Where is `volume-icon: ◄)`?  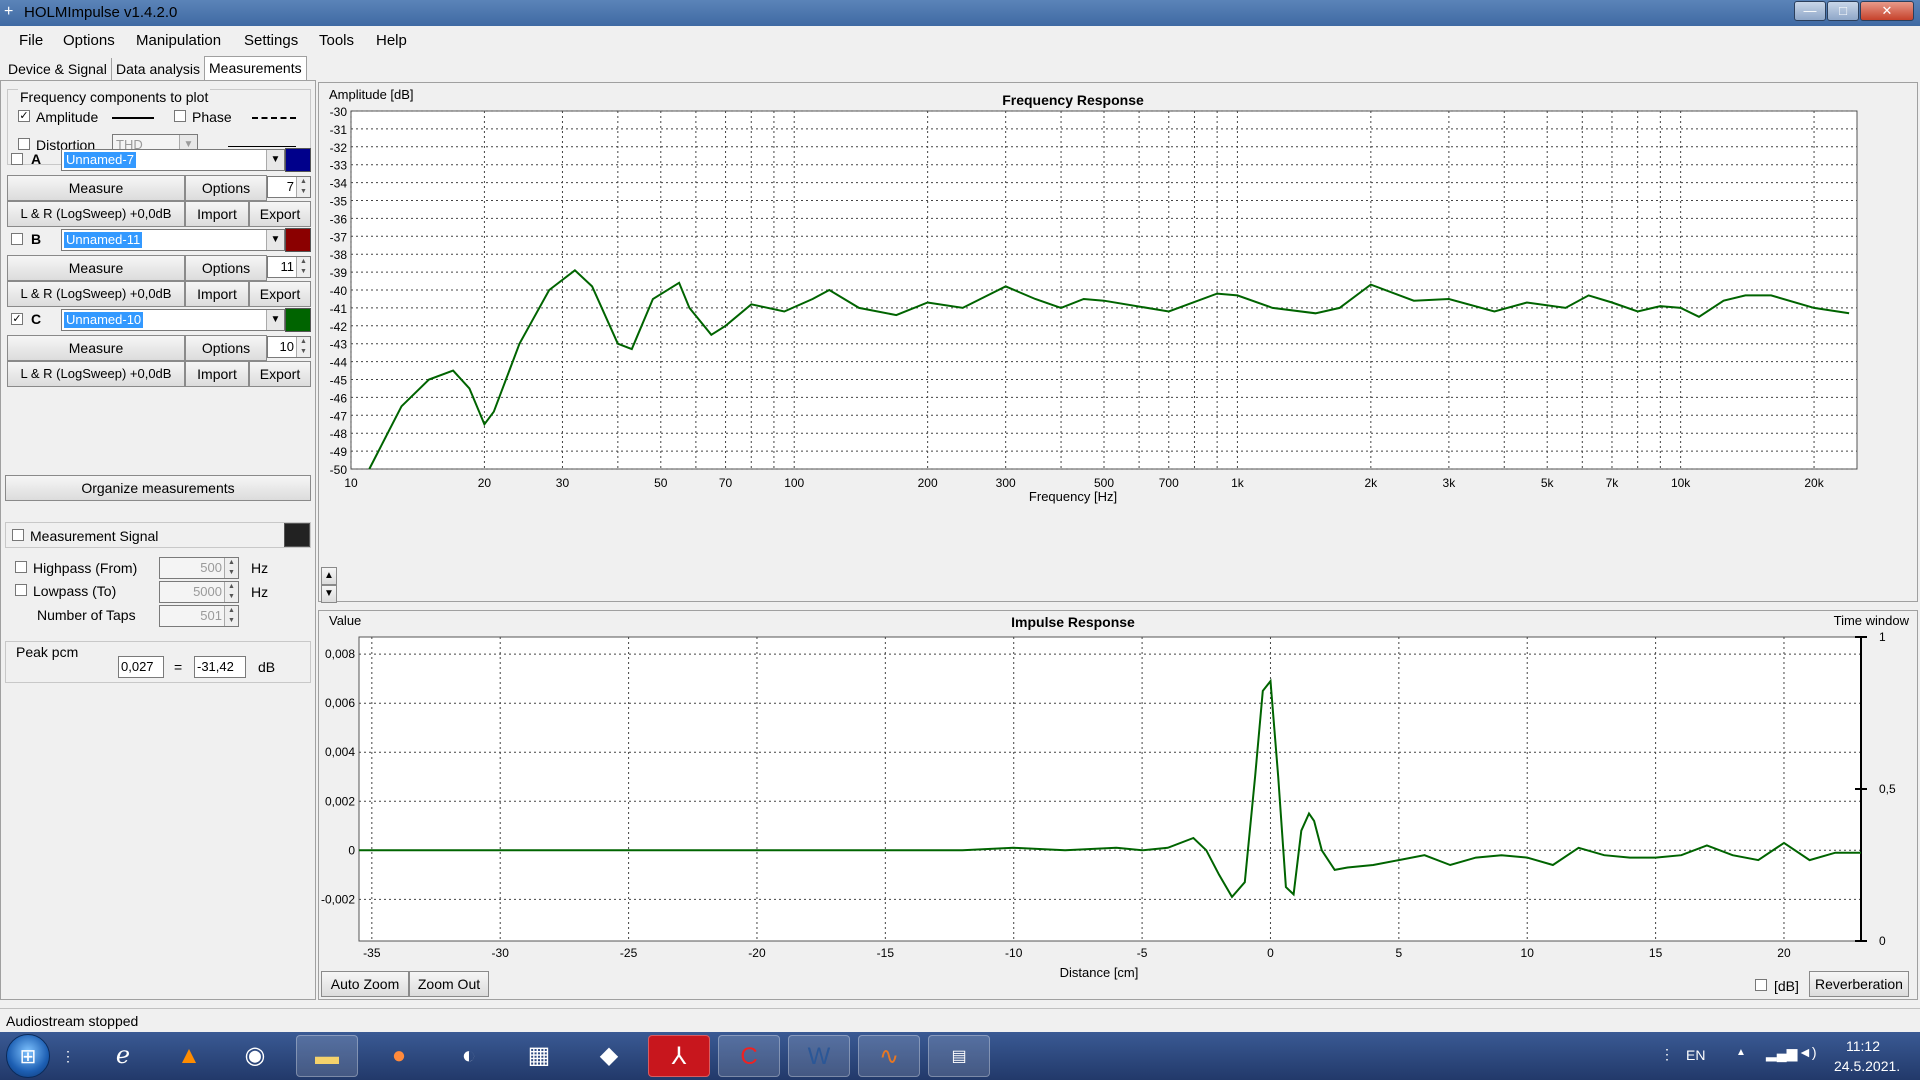 volume-icon: ◄) is located at coordinates (1807, 1052).